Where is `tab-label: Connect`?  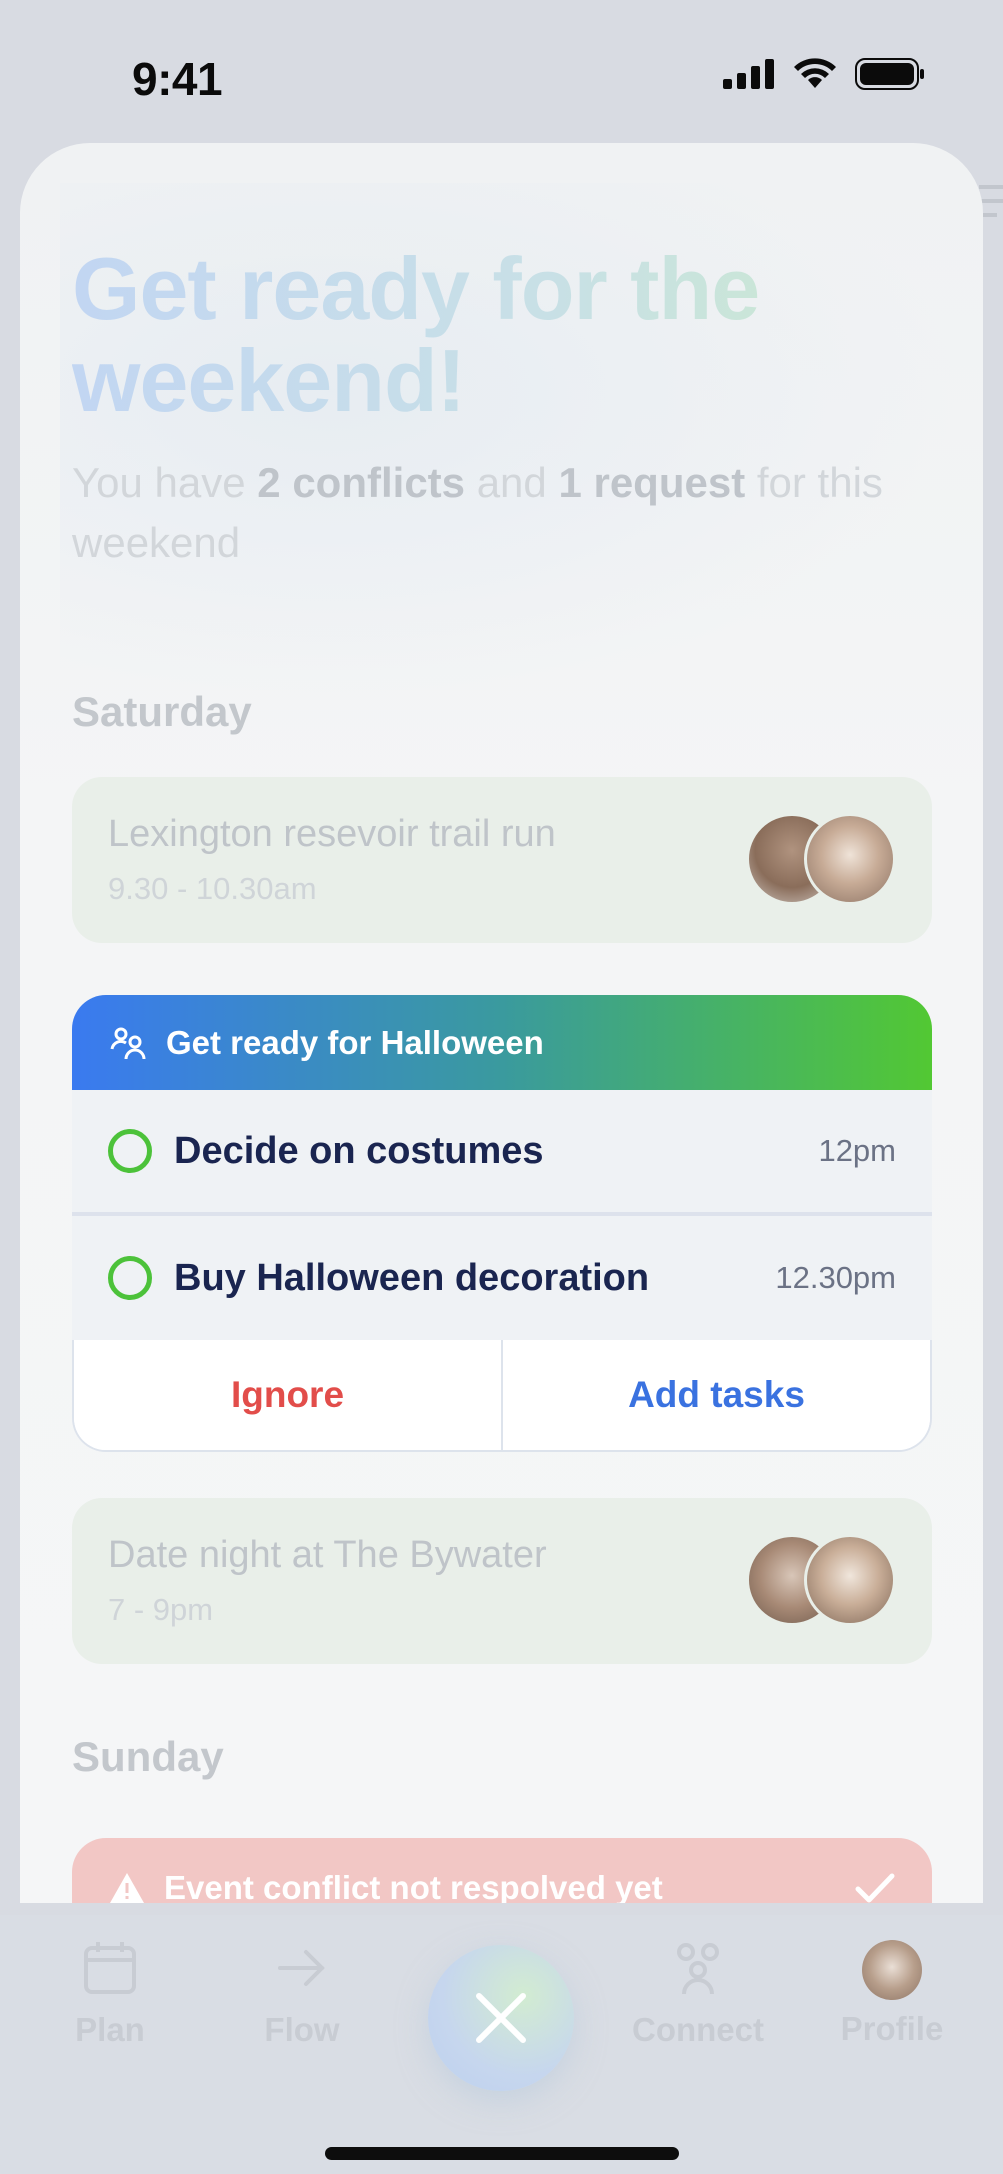 tab-label: Connect is located at coordinates (698, 2029).